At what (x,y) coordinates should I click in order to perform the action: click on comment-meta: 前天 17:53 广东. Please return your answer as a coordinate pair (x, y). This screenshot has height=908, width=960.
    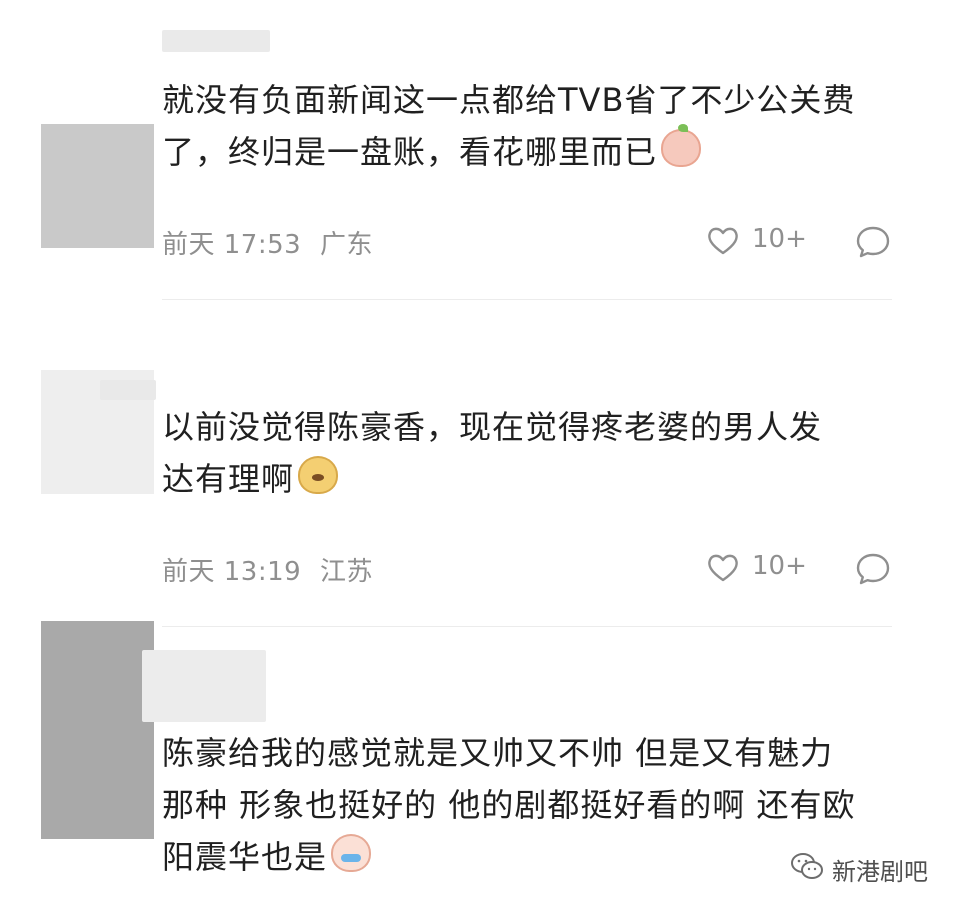
    Looking at the image, I should click on (267, 242).